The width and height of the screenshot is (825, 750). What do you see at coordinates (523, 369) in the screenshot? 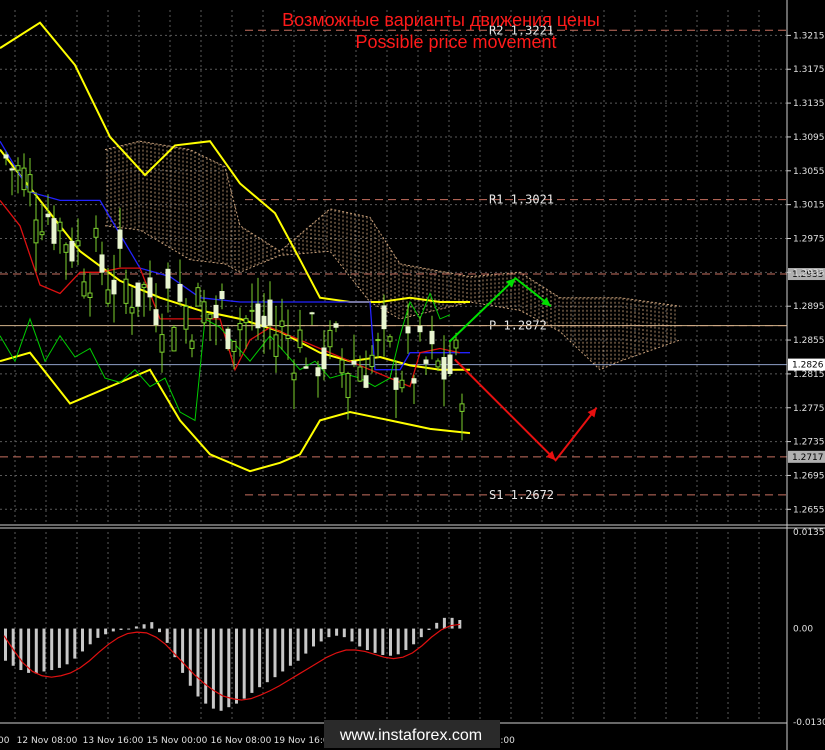
I see `forecast-arrows` at bounding box center [523, 369].